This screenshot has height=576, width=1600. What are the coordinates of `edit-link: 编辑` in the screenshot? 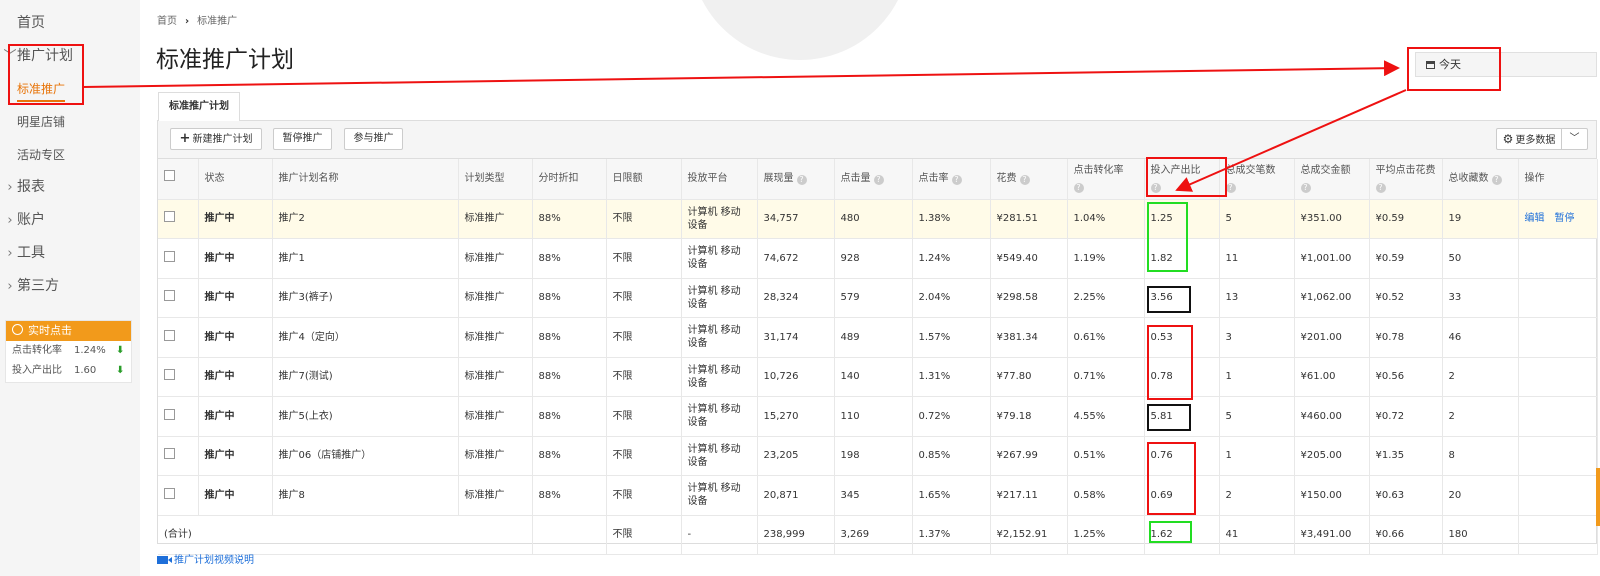 It's located at (1535, 218).